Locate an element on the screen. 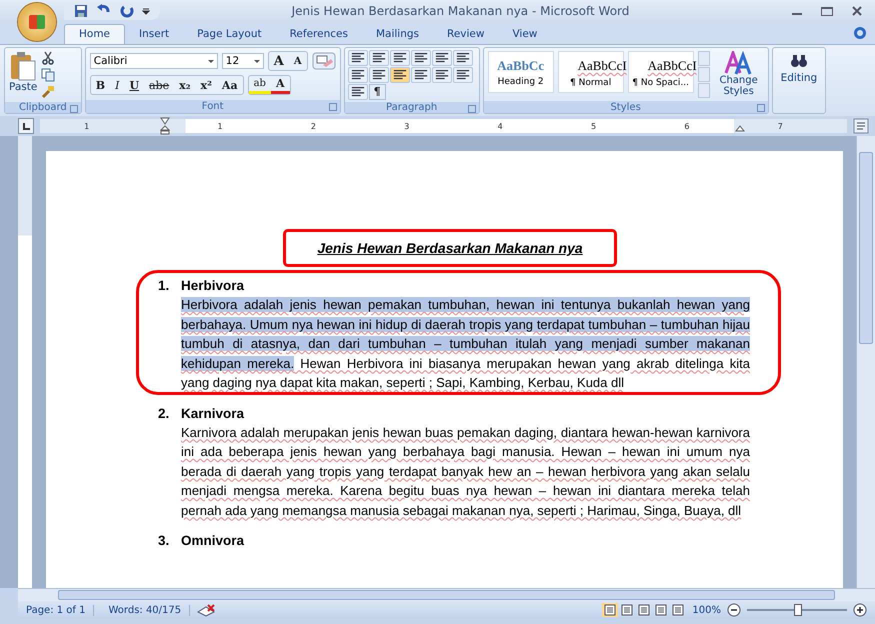  font-color-button: A is located at coordinates (280, 85).